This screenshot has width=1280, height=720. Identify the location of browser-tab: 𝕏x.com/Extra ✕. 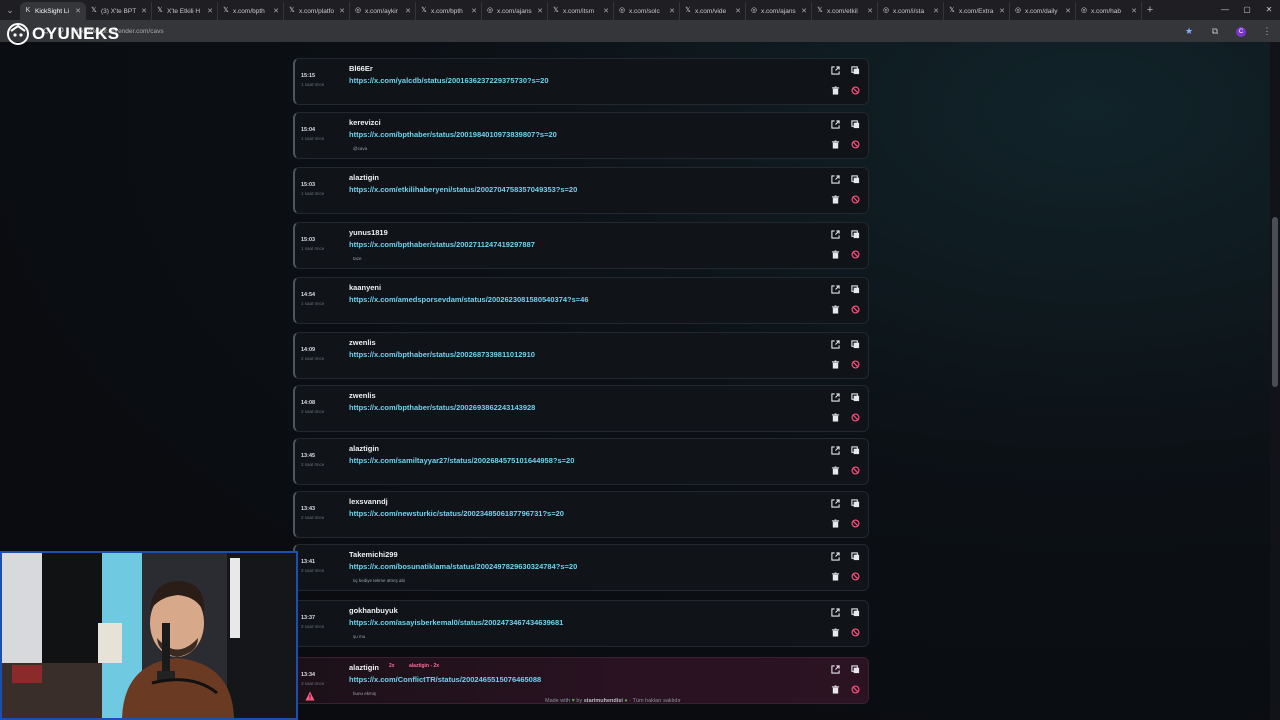
(977, 11).